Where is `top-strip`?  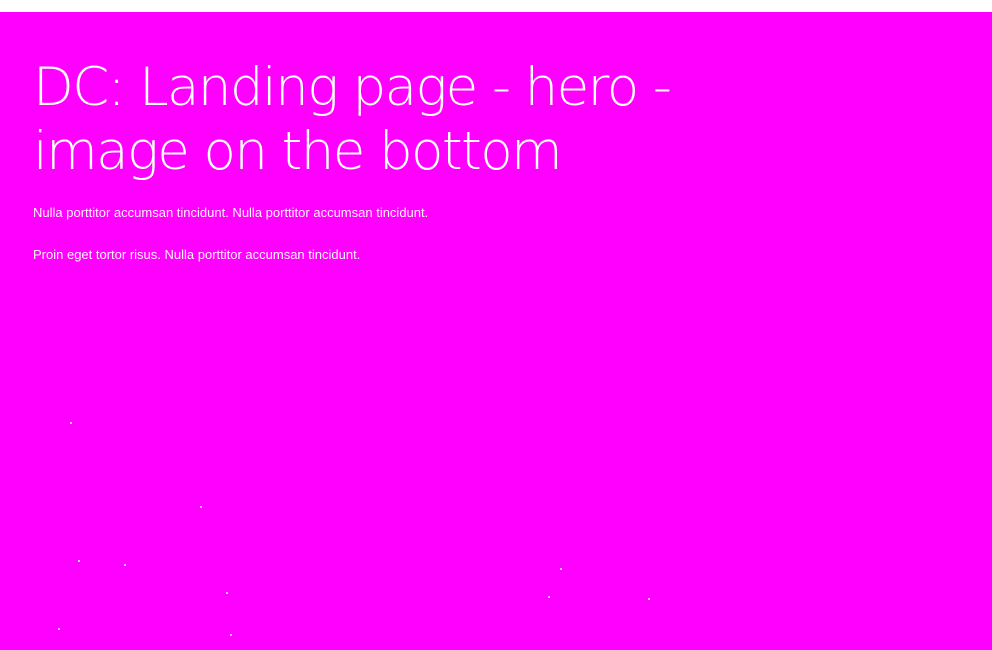
top-strip is located at coordinates (496, 6).